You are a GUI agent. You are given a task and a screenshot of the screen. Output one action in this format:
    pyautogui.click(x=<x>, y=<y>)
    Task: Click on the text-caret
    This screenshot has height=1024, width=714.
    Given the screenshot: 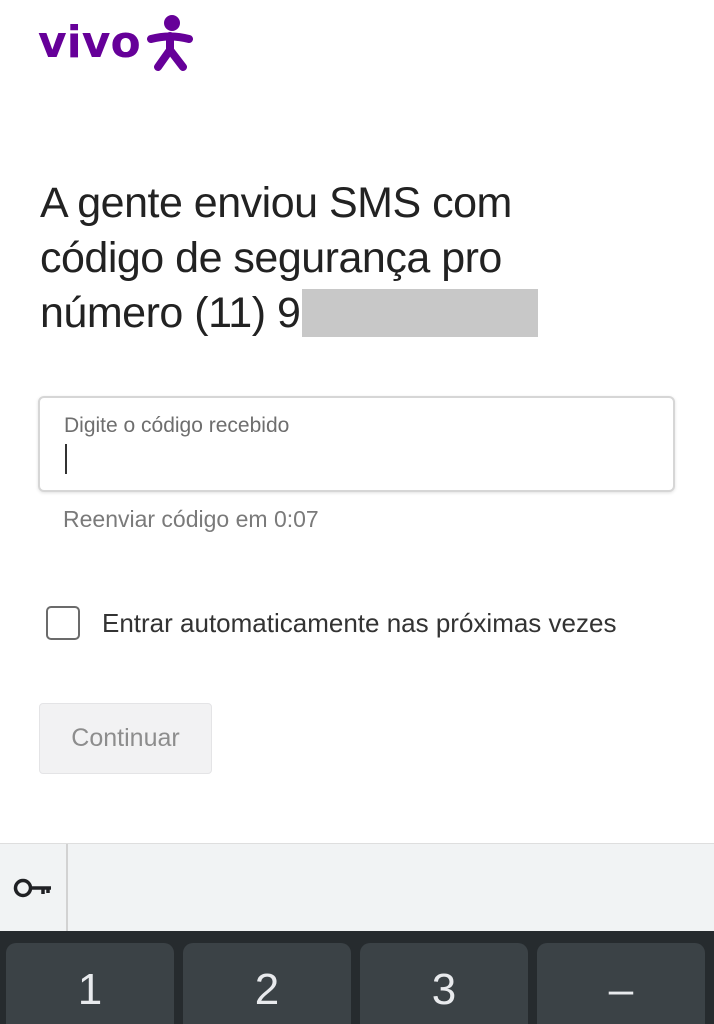 What is the action you would take?
    pyautogui.click(x=66, y=459)
    